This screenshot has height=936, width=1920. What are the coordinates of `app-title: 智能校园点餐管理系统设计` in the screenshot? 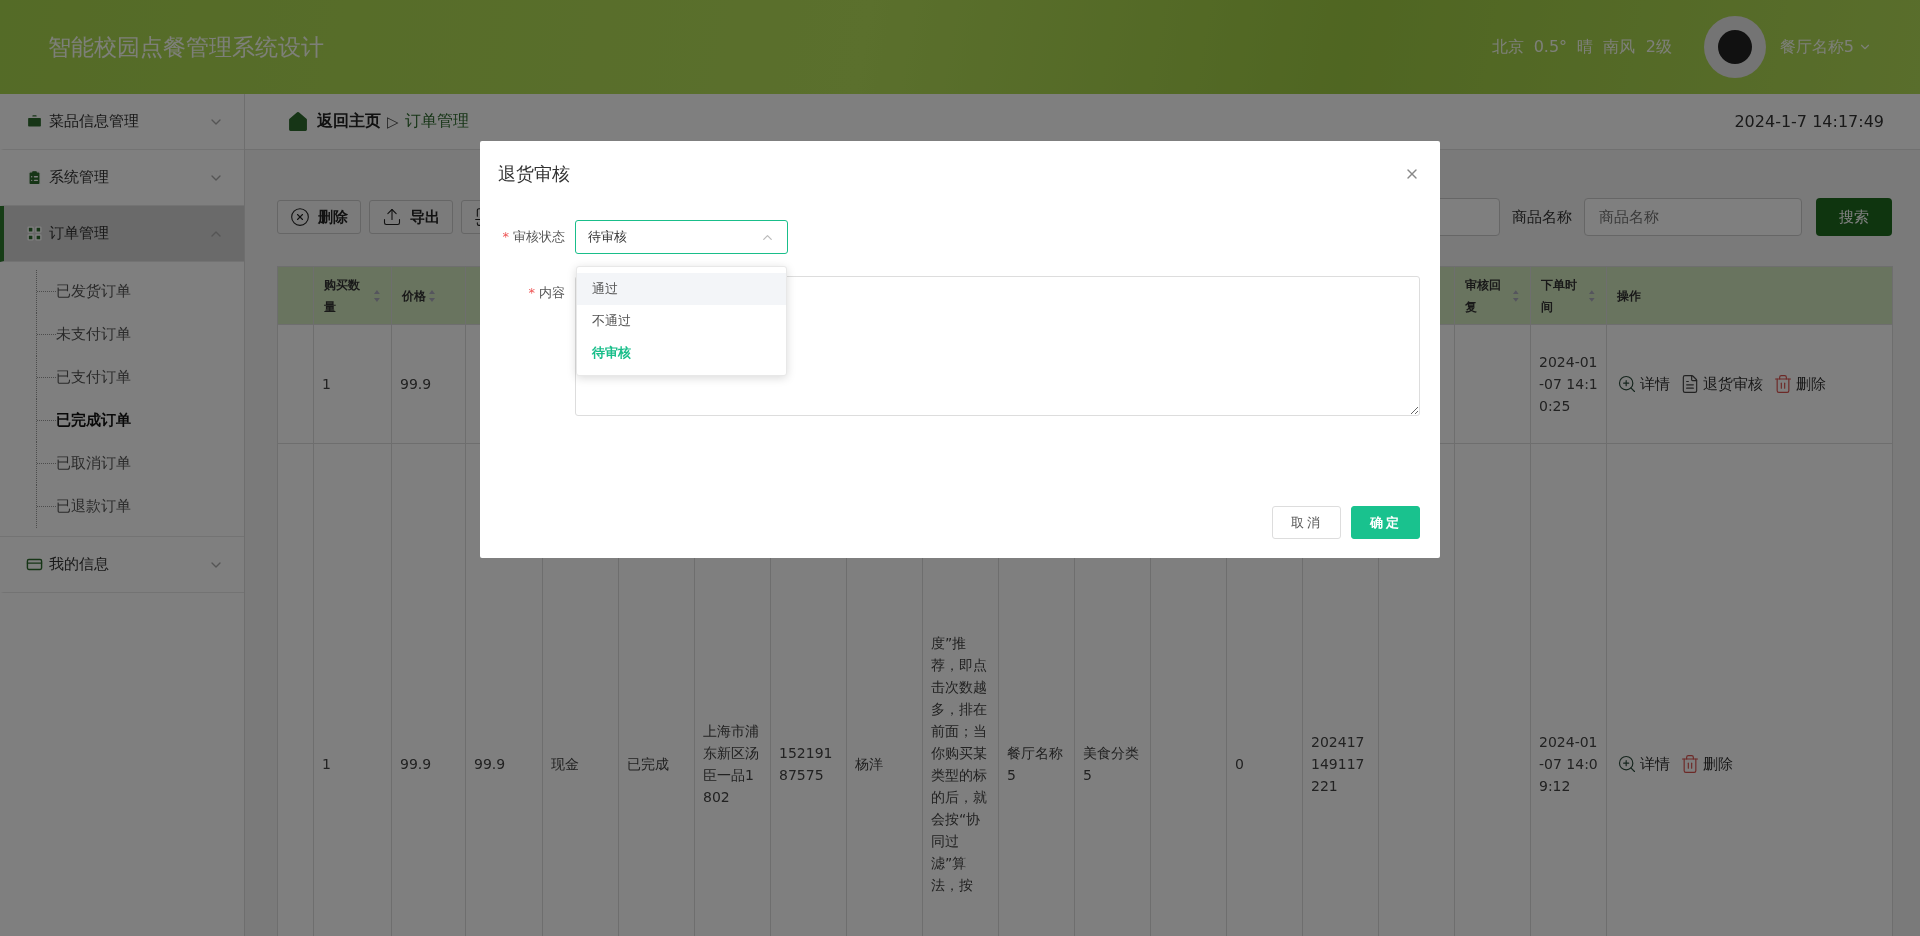 It's located at (186, 47).